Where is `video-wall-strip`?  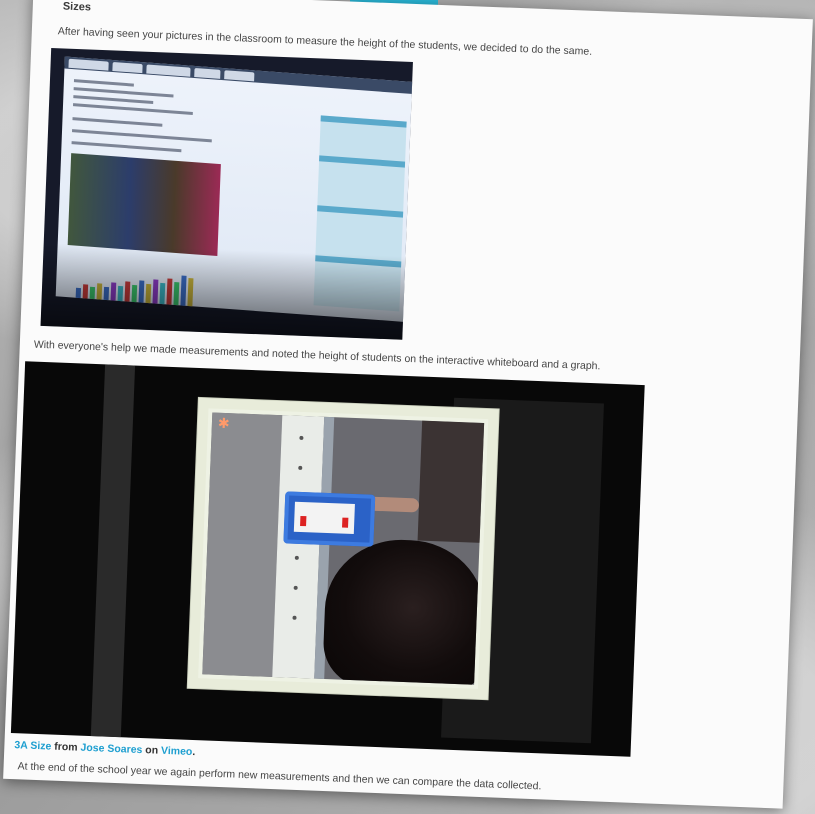
video-wall-strip is located at coordinates (113, 551).